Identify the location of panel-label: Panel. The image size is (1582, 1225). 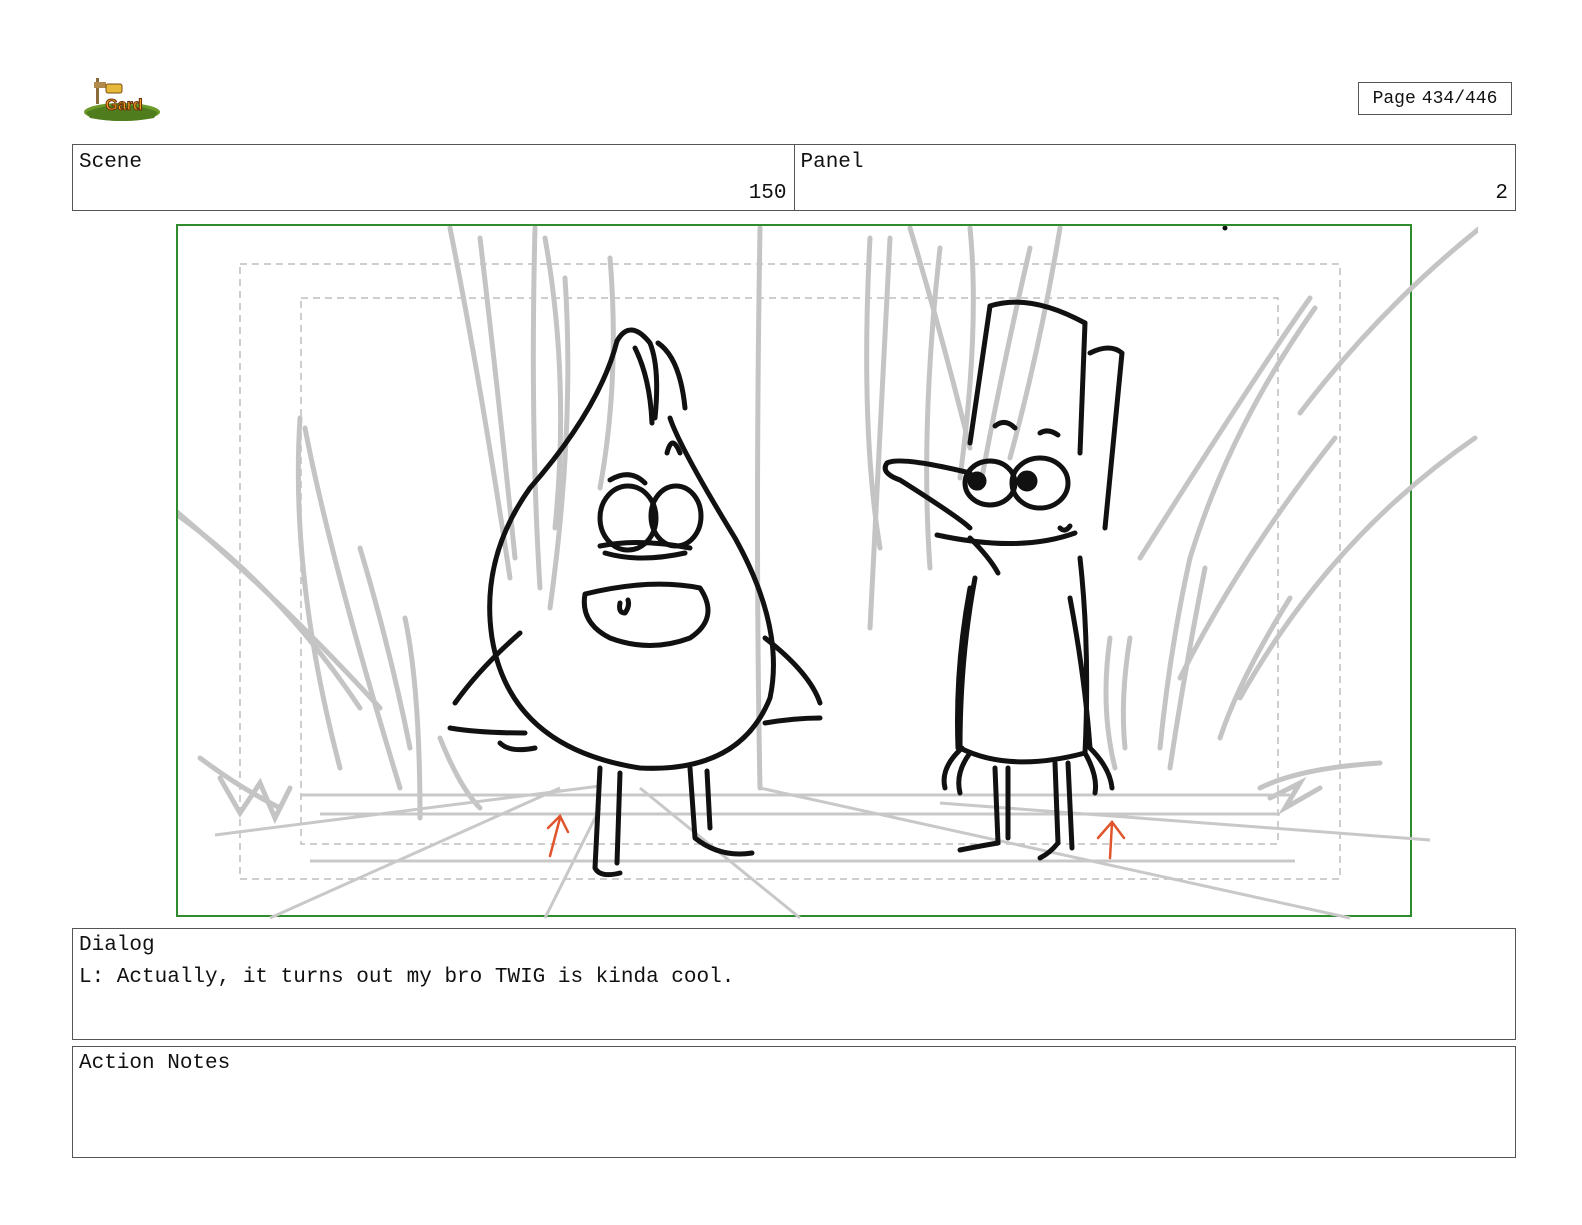
(832, 162).